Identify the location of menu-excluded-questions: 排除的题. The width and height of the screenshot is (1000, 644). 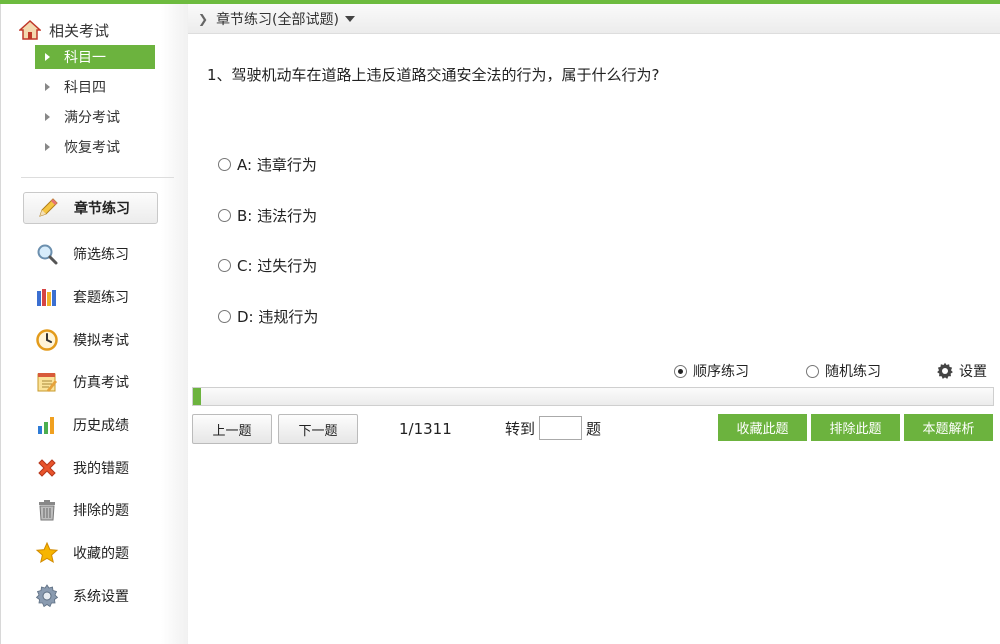
(90, 510).